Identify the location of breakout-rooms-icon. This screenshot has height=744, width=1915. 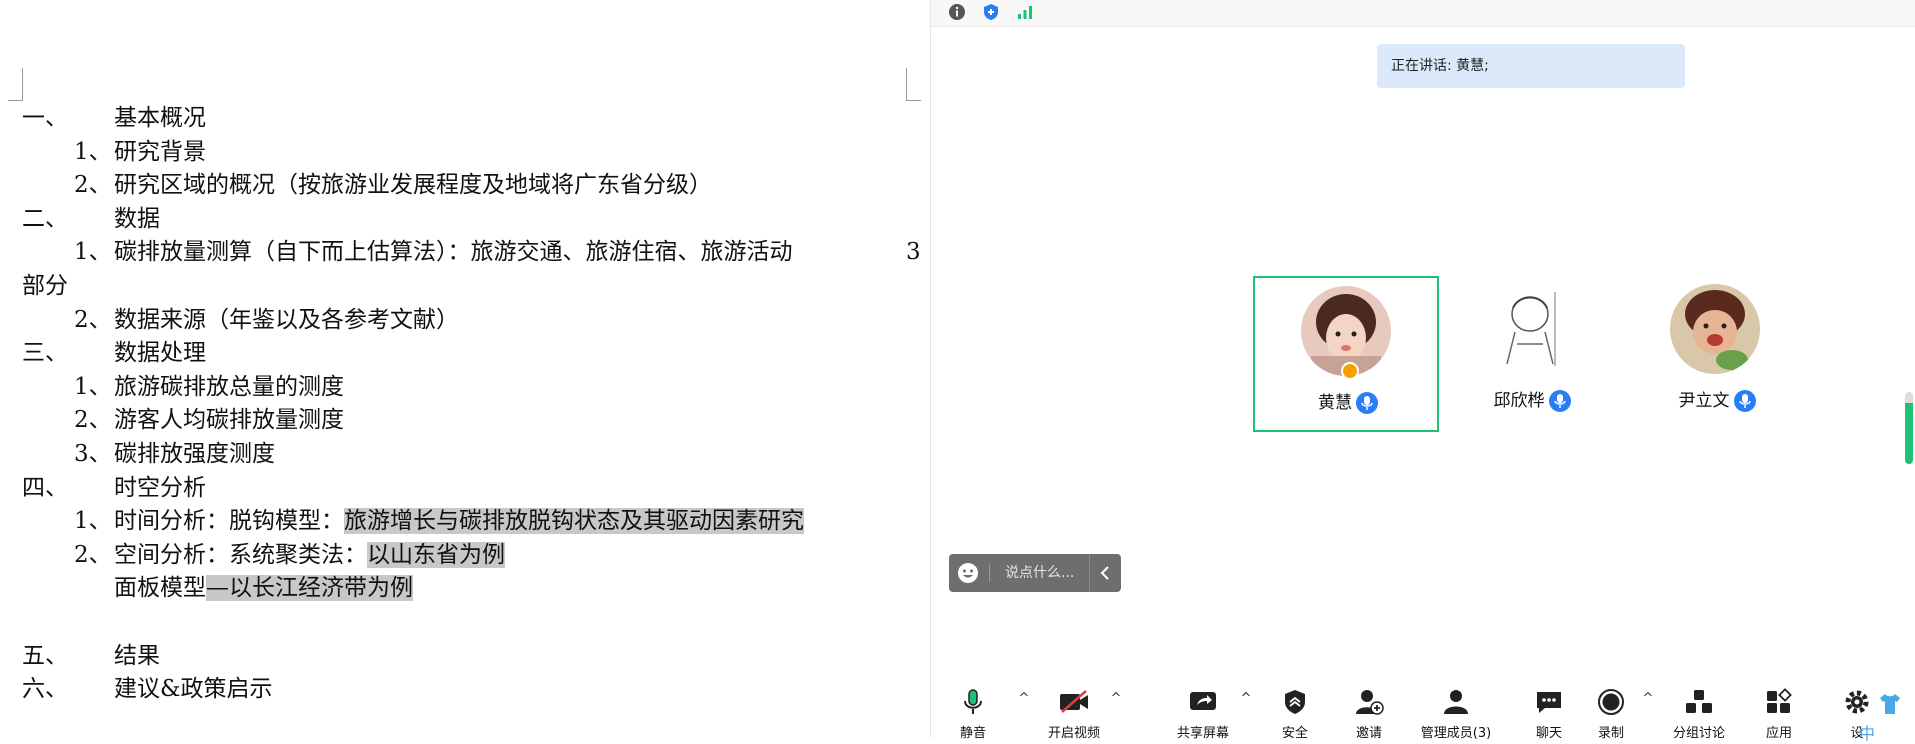
(1699, 702).